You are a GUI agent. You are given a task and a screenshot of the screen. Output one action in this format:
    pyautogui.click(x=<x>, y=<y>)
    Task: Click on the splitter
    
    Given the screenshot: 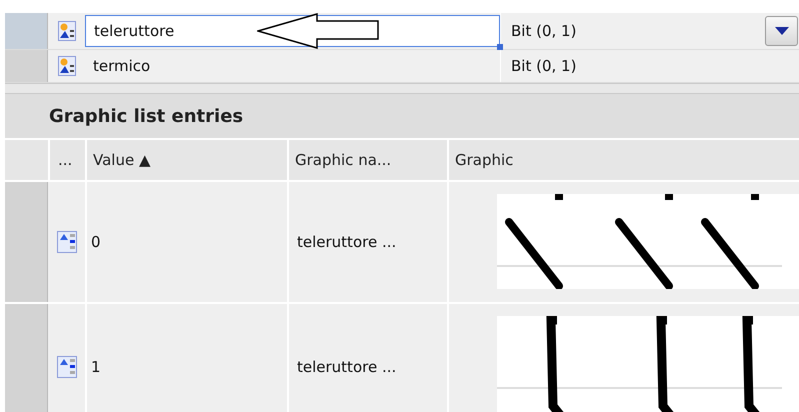 What is the action you would take?
    pyautogui.click(x=402, y=88)
    